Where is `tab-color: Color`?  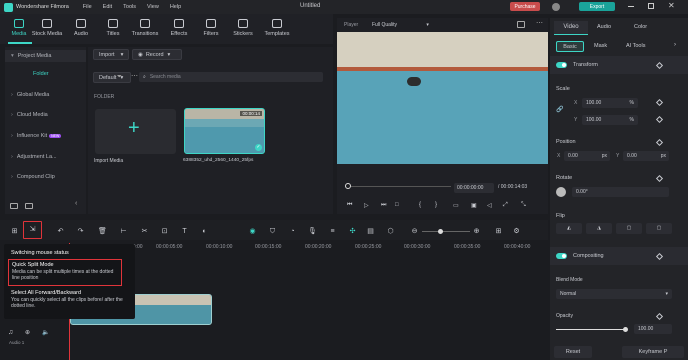
tab-color: Color is located at coordinates (640, 27).